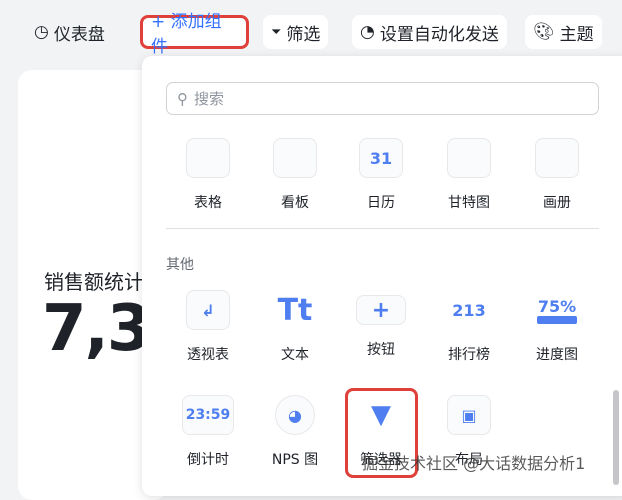 This screenshot has width=622, height=500. Describe the element at coordinates (382, 98) in the screenshot. I see `search-input: ⚲ 搜索` at that location.